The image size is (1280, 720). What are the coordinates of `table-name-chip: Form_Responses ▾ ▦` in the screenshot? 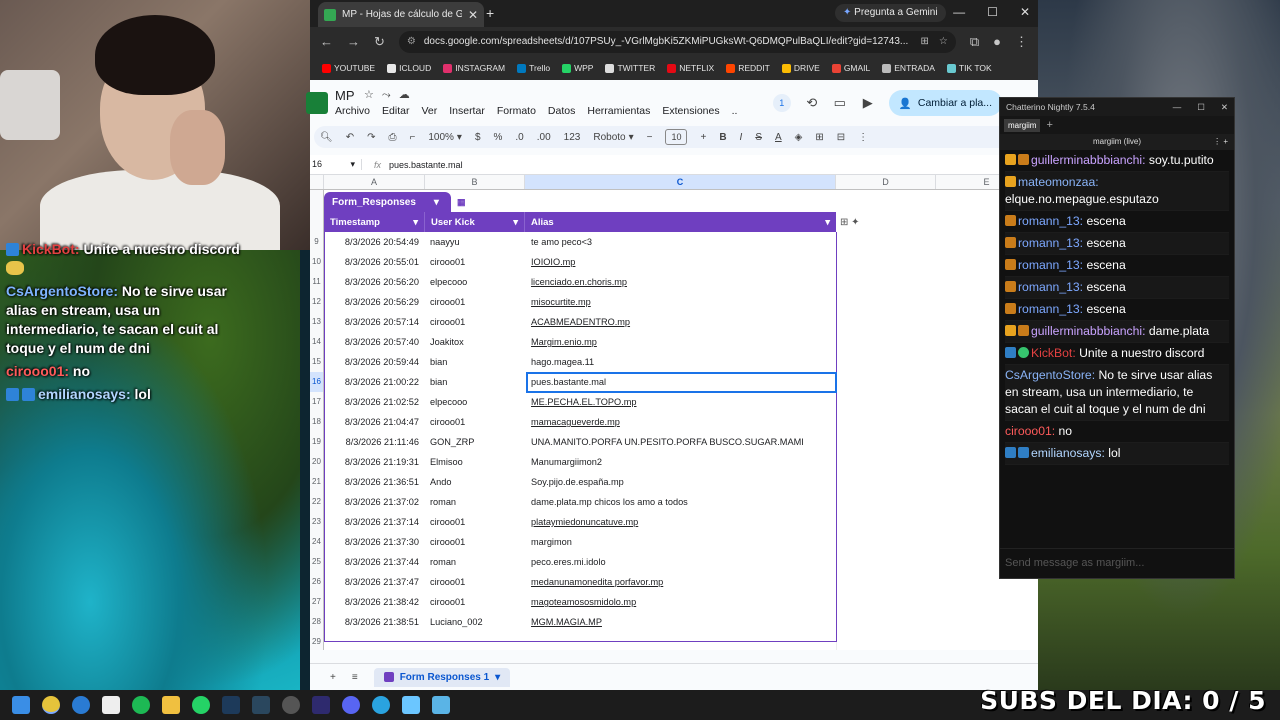 It's located at (395, 202).